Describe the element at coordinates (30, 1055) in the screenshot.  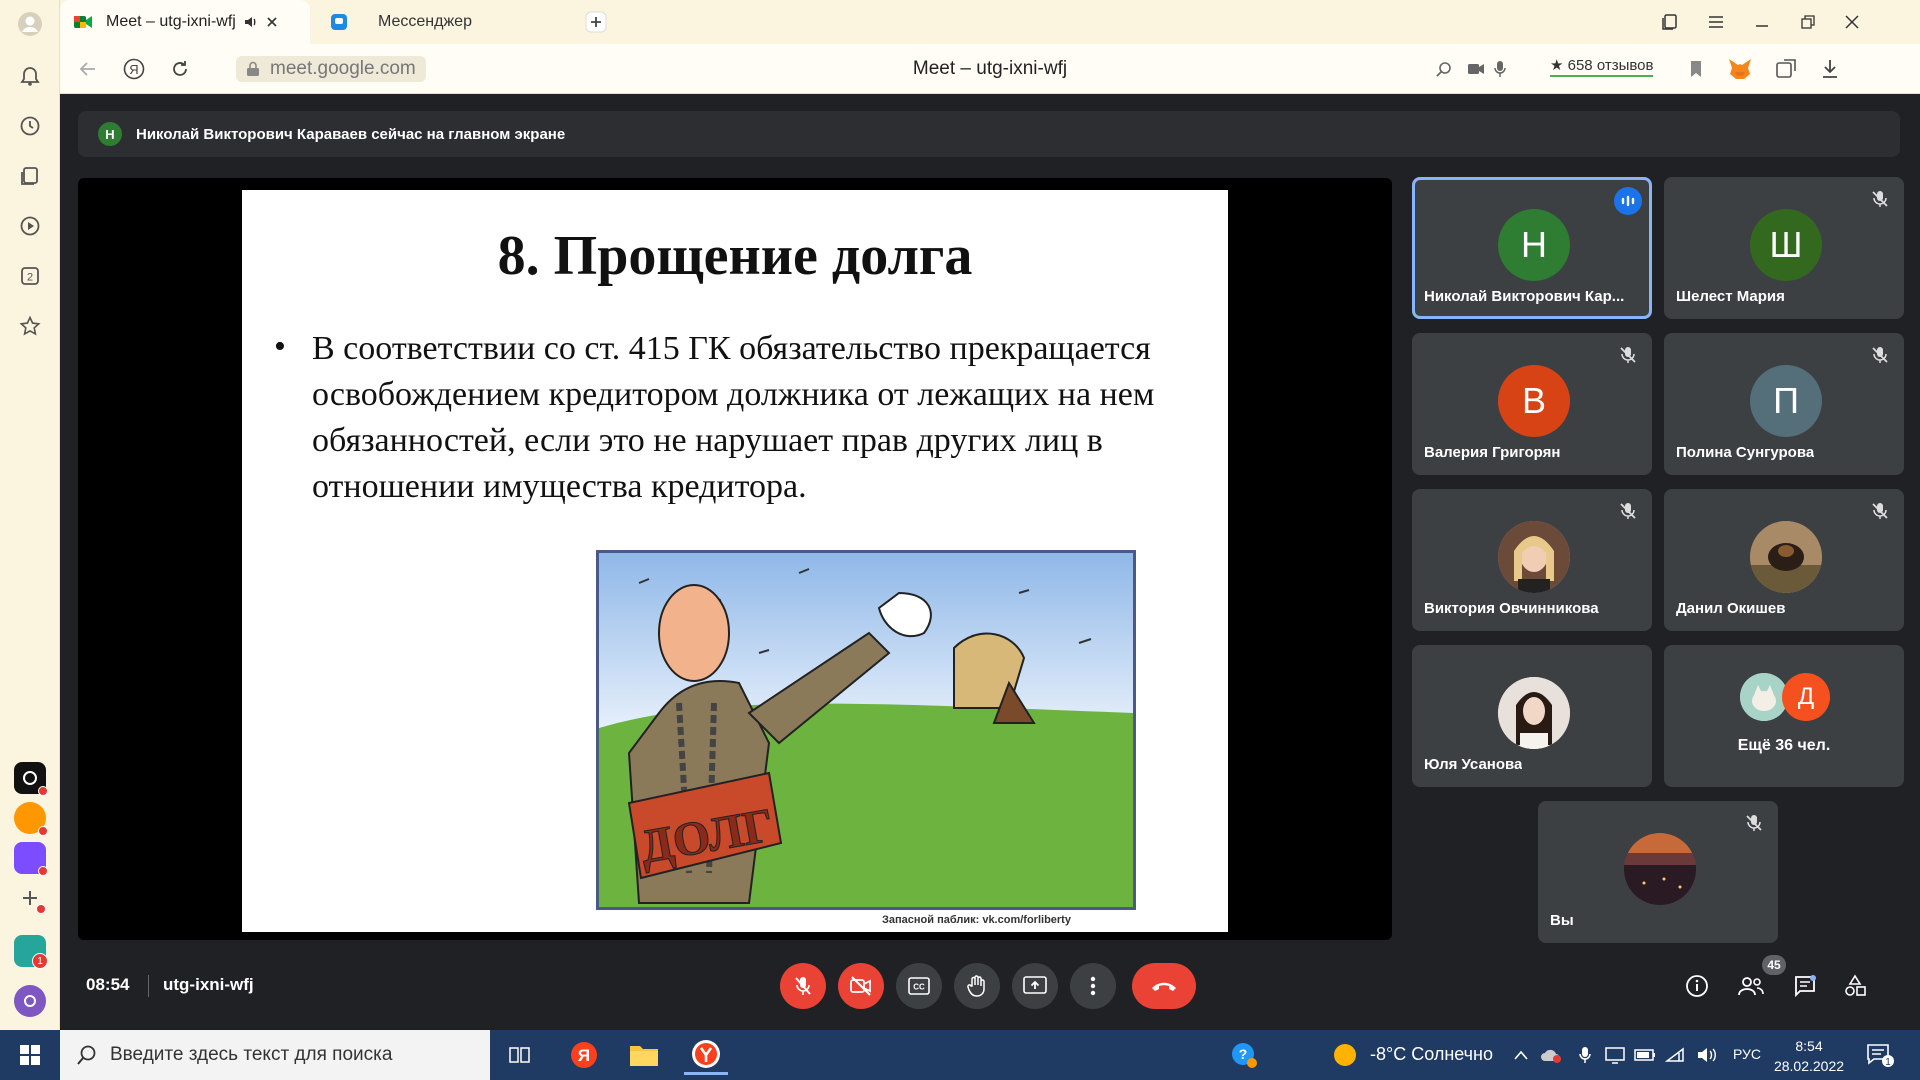
I see `start-button` at that location.